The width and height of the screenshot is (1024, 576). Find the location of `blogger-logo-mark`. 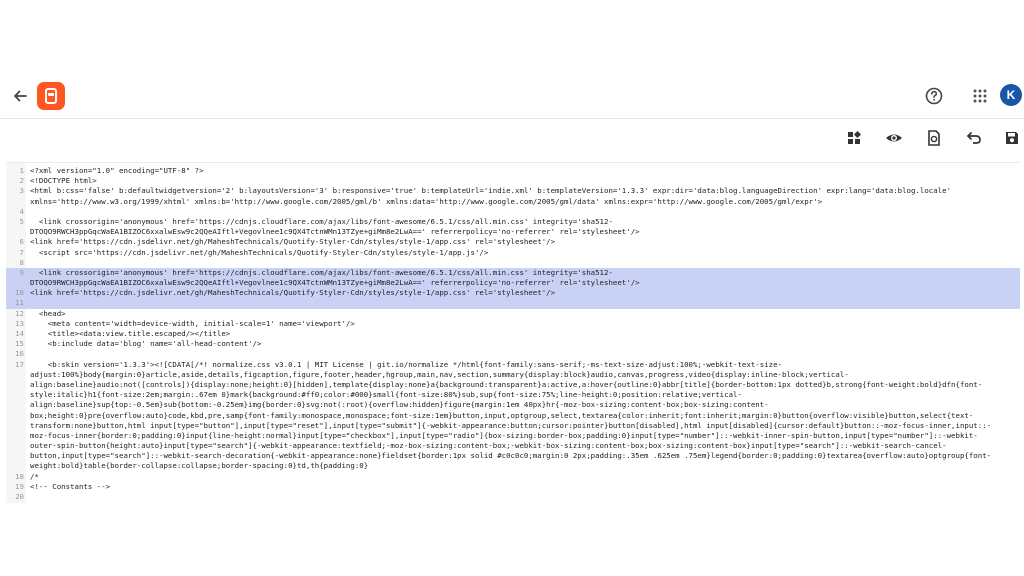

blogger-logo-mark is located at coordinates (51, 96).